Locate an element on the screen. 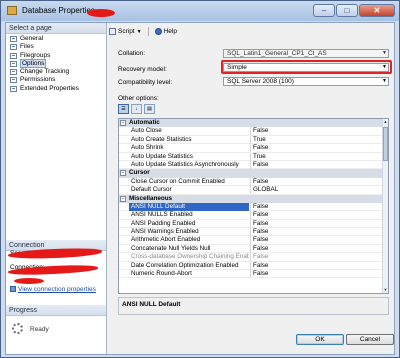 The height and width of the screenshot is (358, 400). page-item-general: General is located at coordinates (56, 39).